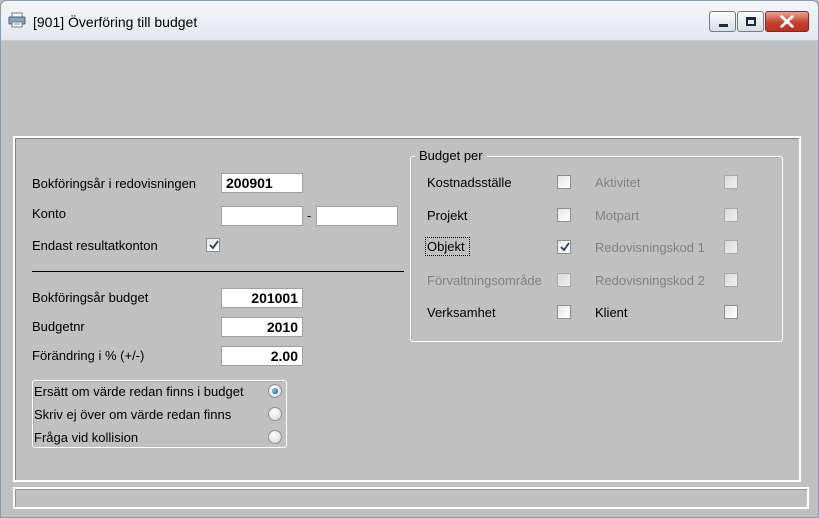 Image resolution: width=819 pixels, height=518 pixels. What do you see at coordinates (484, 280) in the screenshot?
I see `forvaltningsomrade-label: Förvaltningsområde` at bounding box center [484, 280].